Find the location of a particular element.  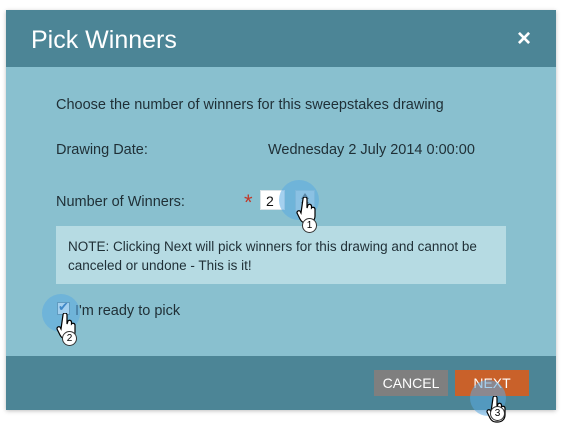

drawing-date-label: Drawing Date: is located at coordinates (102, 150).